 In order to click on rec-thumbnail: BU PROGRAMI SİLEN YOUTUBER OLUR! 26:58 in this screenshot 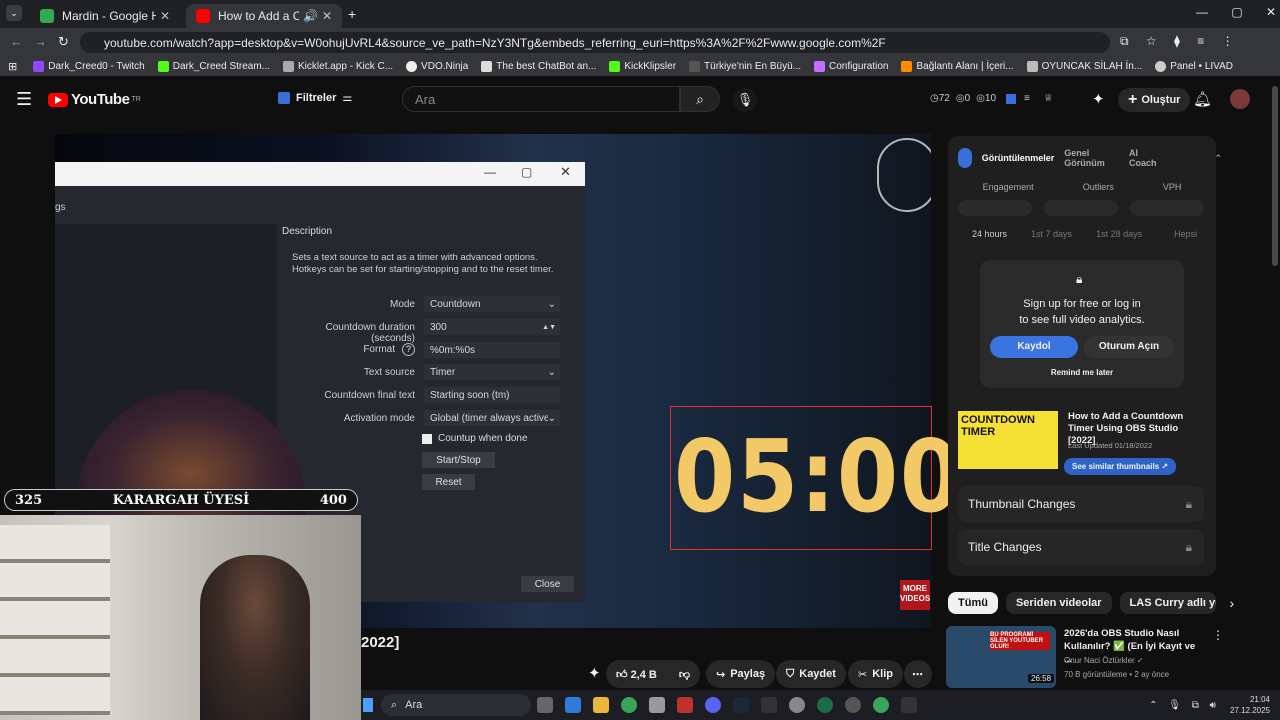, I will do `click(1001, 657)`.